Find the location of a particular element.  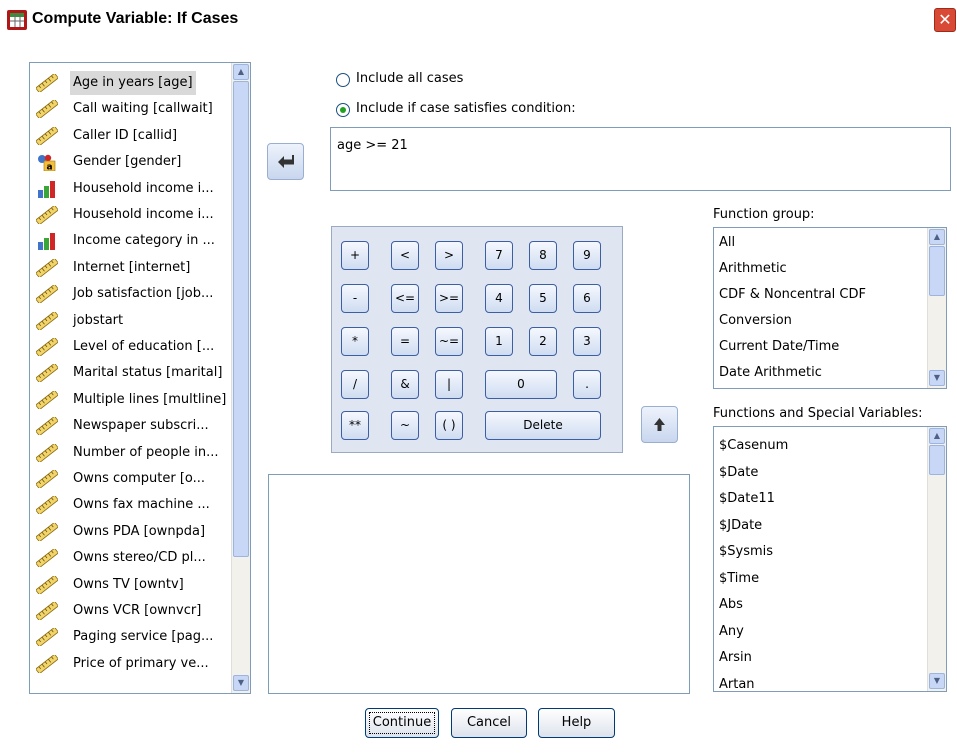

variable-label: Owns TV [owntv] is located at coordinates (128, 584).